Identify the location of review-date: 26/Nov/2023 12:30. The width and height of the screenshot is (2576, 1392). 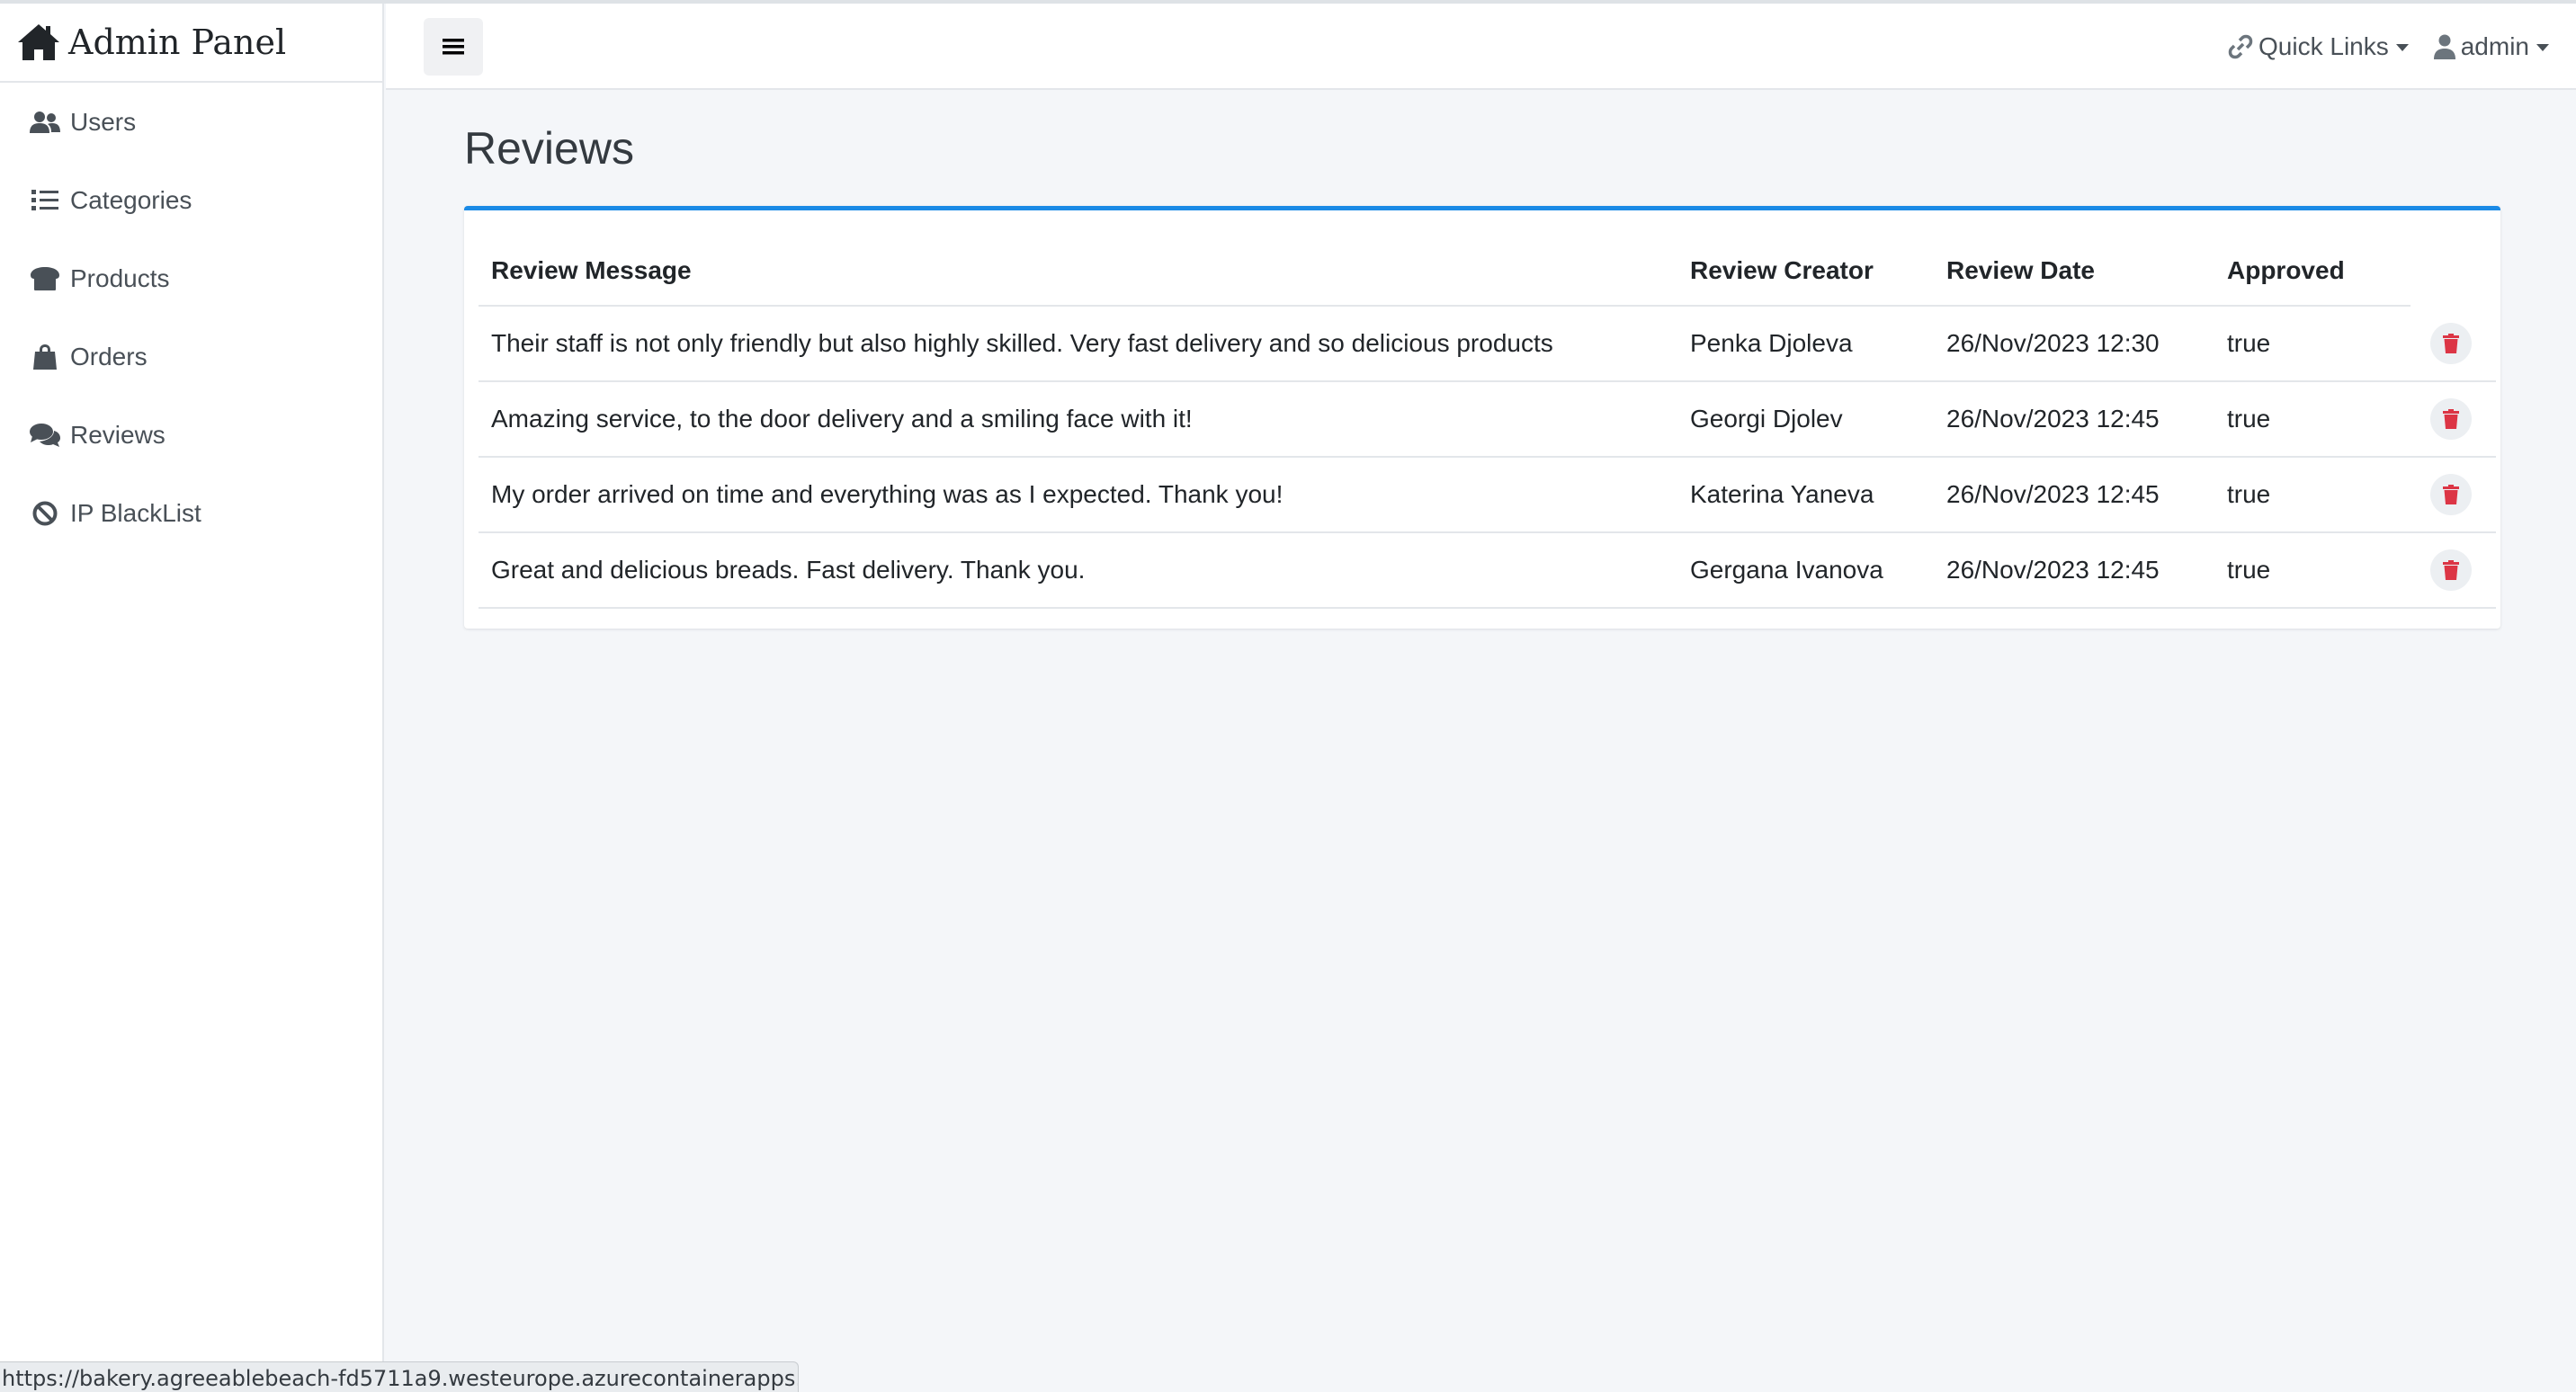
(2074, 344).